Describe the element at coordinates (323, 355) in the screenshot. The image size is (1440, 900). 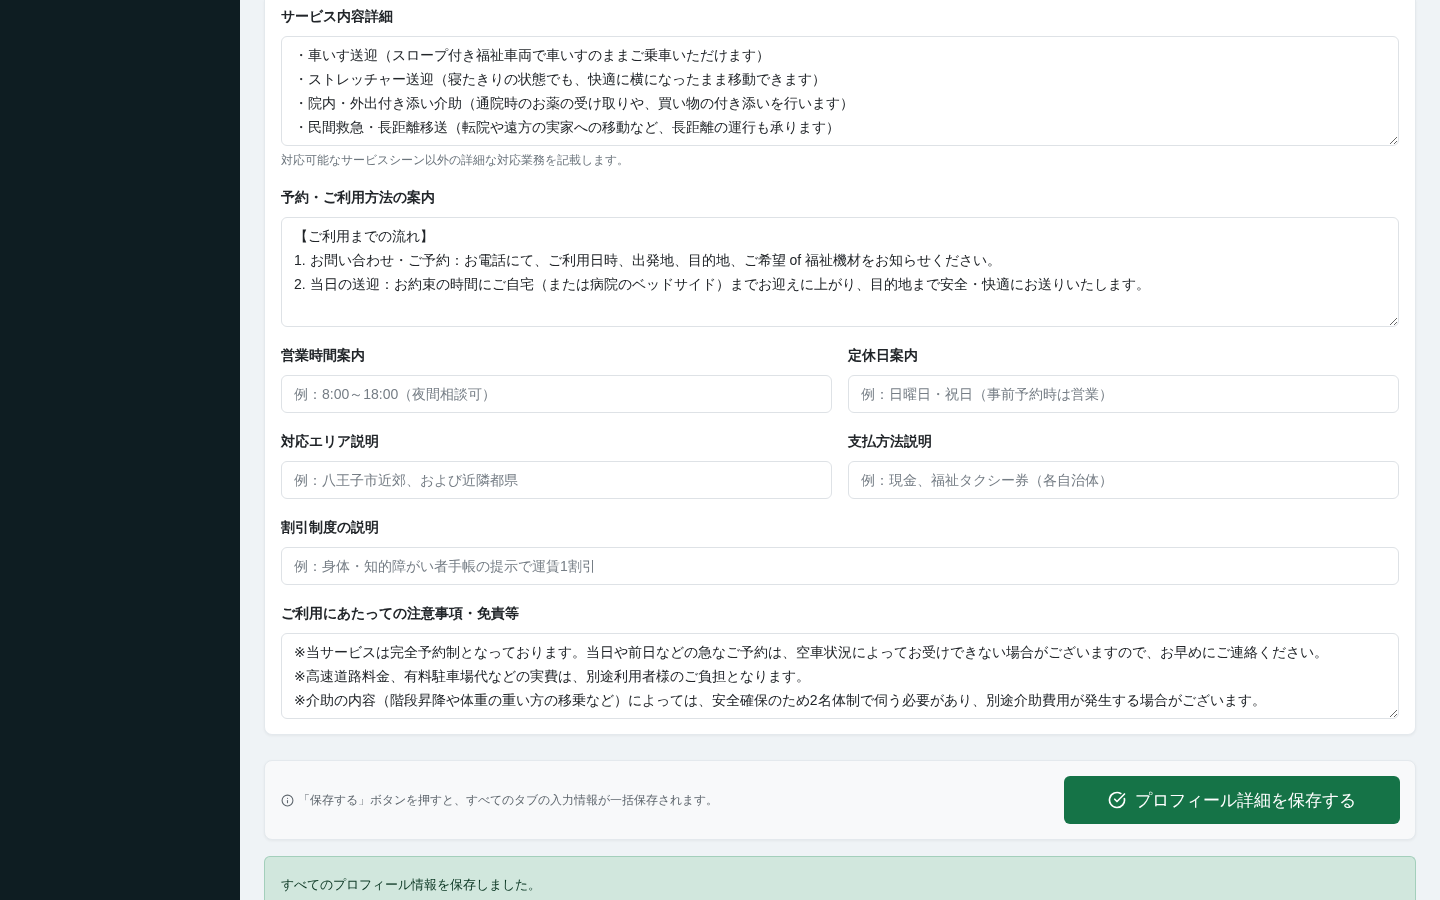
I see `field-label: 営業時間案内` at that location.